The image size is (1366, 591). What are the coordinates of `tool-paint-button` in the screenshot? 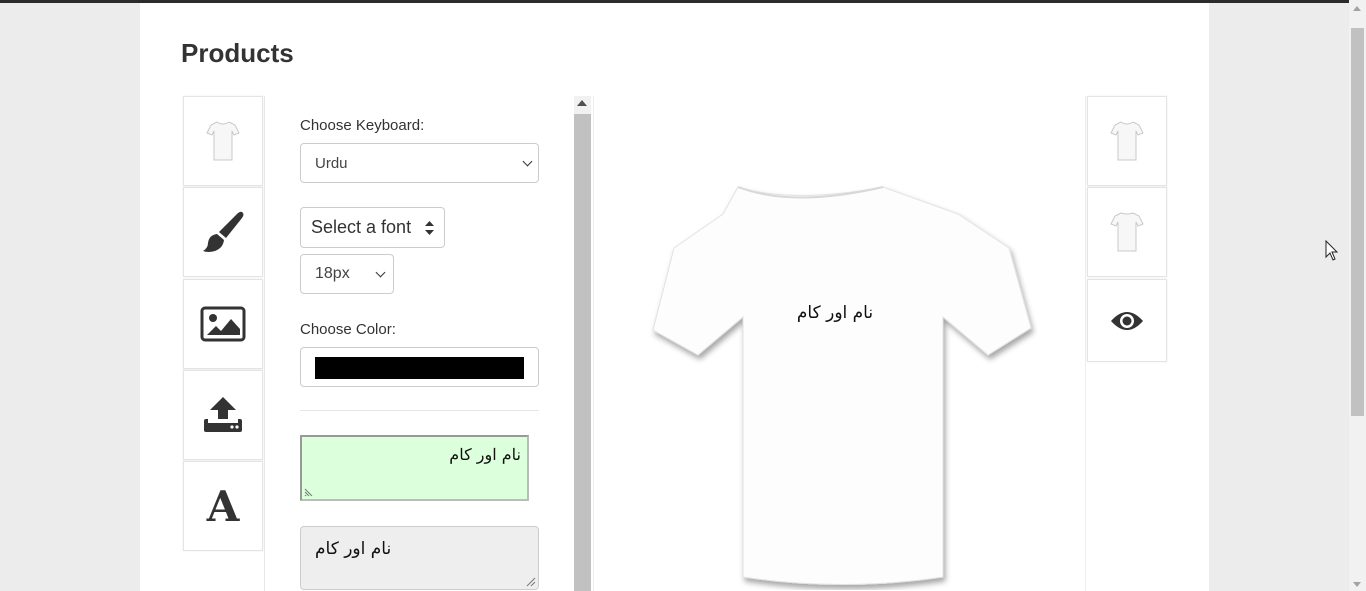 It's located at (223, 232).